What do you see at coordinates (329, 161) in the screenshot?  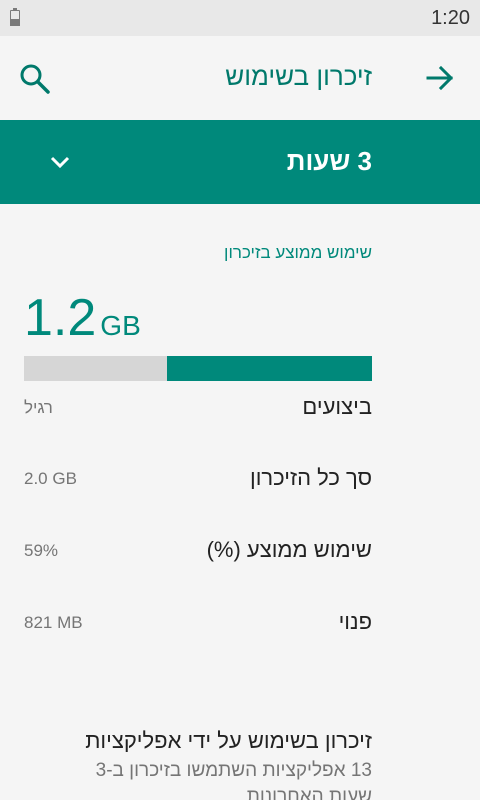 I see `period-label: 3 שעות` at bounding box center [329, 161].